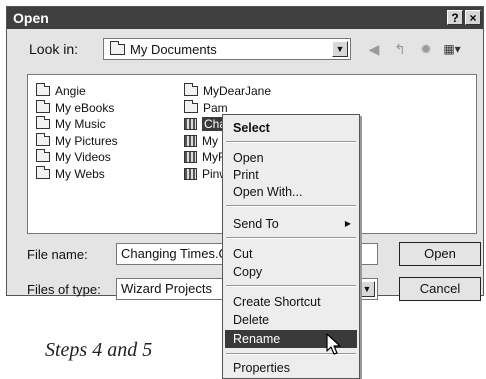 This screenshot has height=379, width=486. I want to click on up-folder-icon: ↰, so click(400, 49).